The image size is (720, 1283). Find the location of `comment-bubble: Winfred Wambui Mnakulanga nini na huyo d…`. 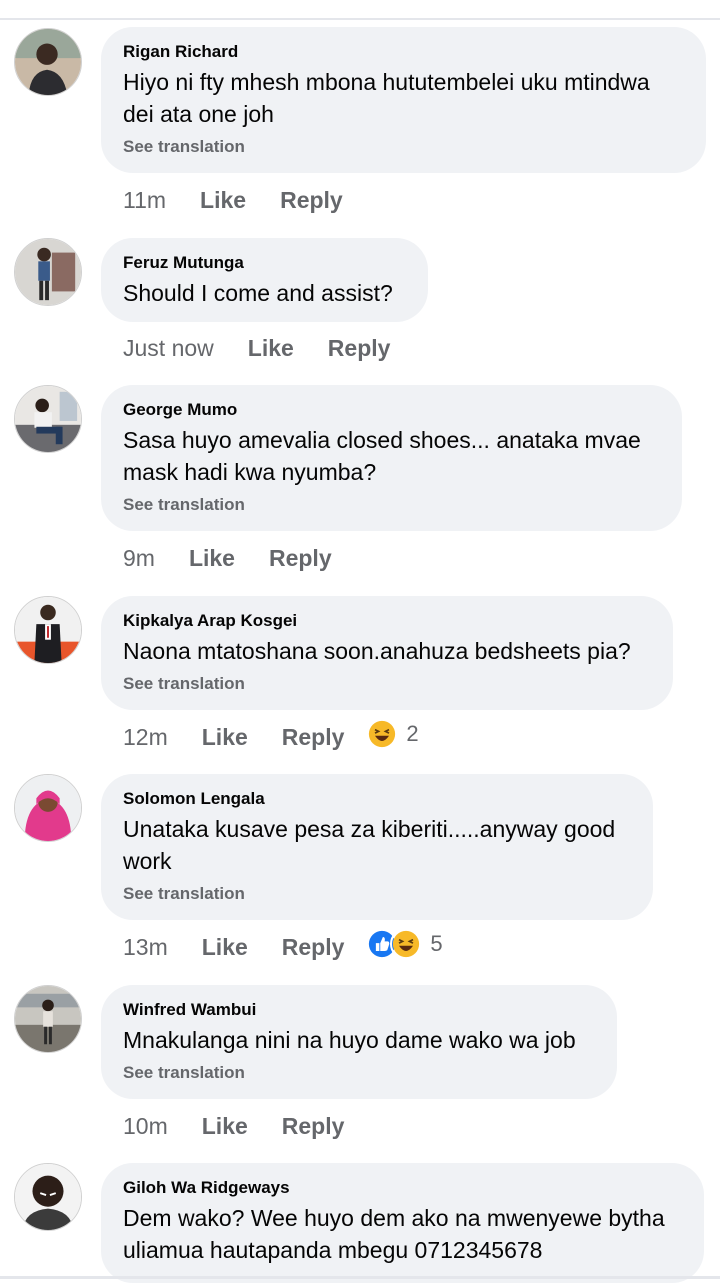

comment-bubble: Winfred Wambui Mnakulanga nini na huyo d… is located at coordinates (359, 1042).